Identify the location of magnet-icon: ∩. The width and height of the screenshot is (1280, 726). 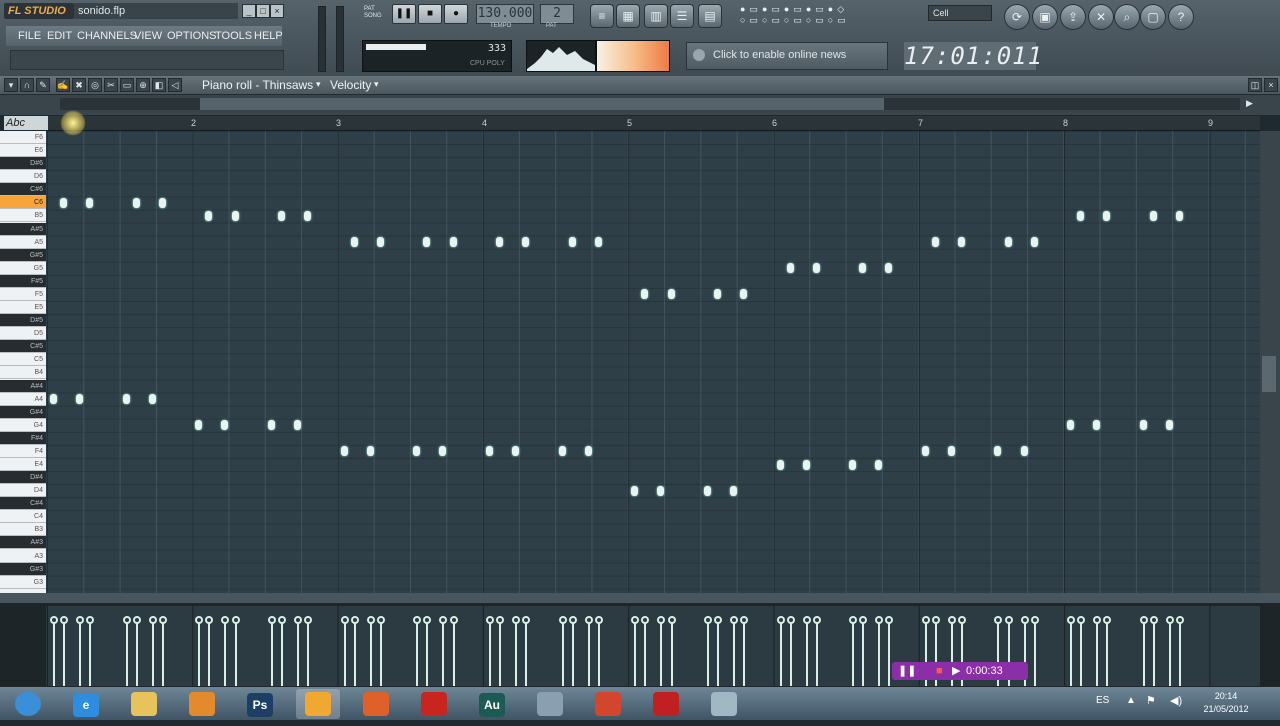
(27, 85).